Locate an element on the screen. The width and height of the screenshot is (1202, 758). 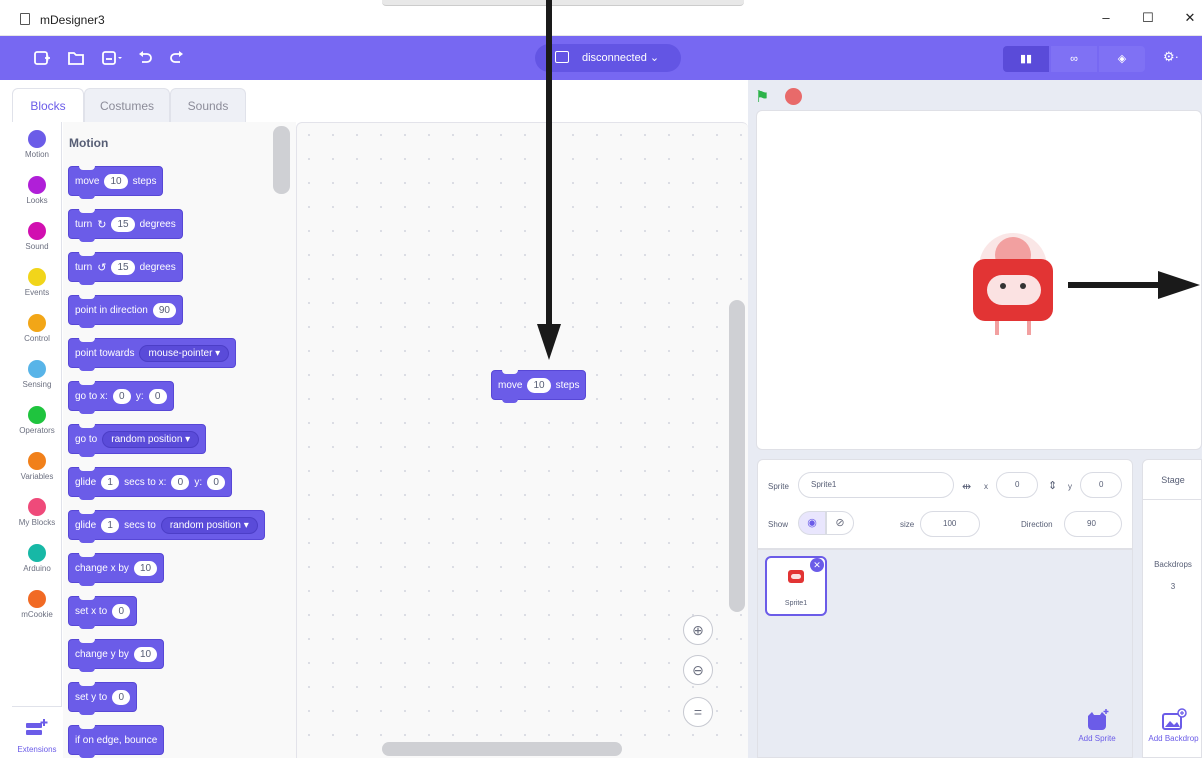
palette-section-title: Motion is located at coordinates (89, 143).